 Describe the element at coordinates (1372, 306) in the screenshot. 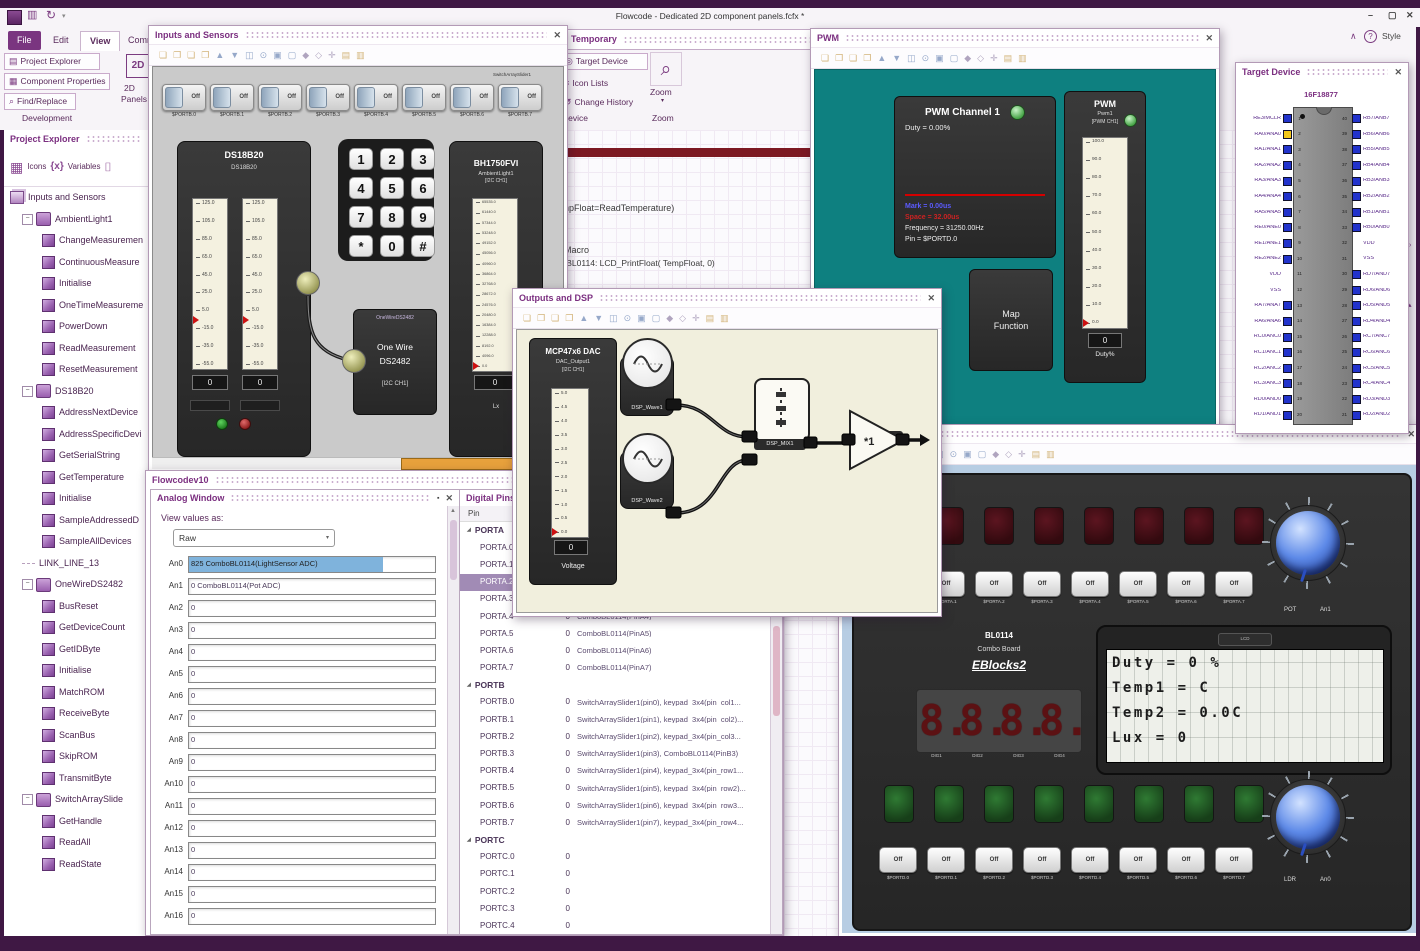

I see `chip-pin: 28 RD5/AND5` at that location.